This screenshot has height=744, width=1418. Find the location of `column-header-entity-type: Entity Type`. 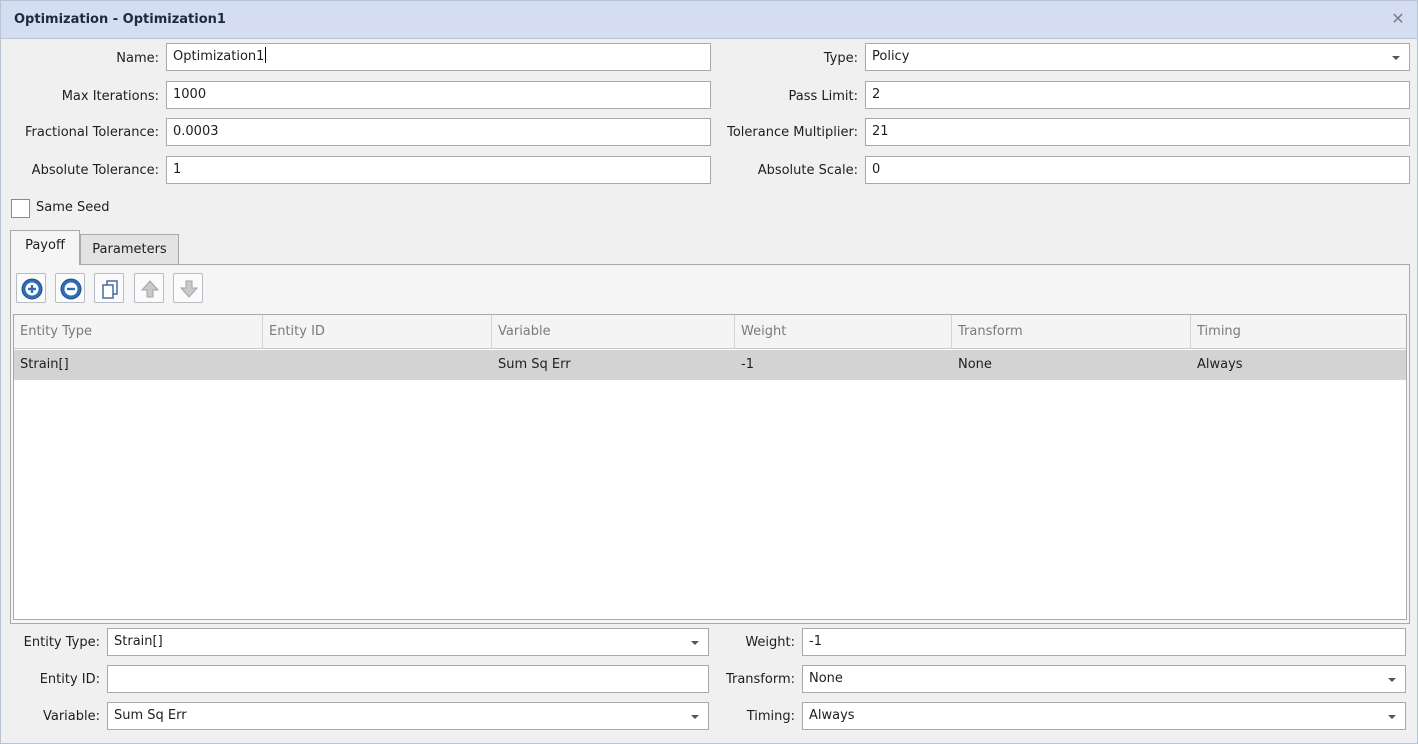

column-header-entity-type: Entity Type is located at coordinates (138, 332).